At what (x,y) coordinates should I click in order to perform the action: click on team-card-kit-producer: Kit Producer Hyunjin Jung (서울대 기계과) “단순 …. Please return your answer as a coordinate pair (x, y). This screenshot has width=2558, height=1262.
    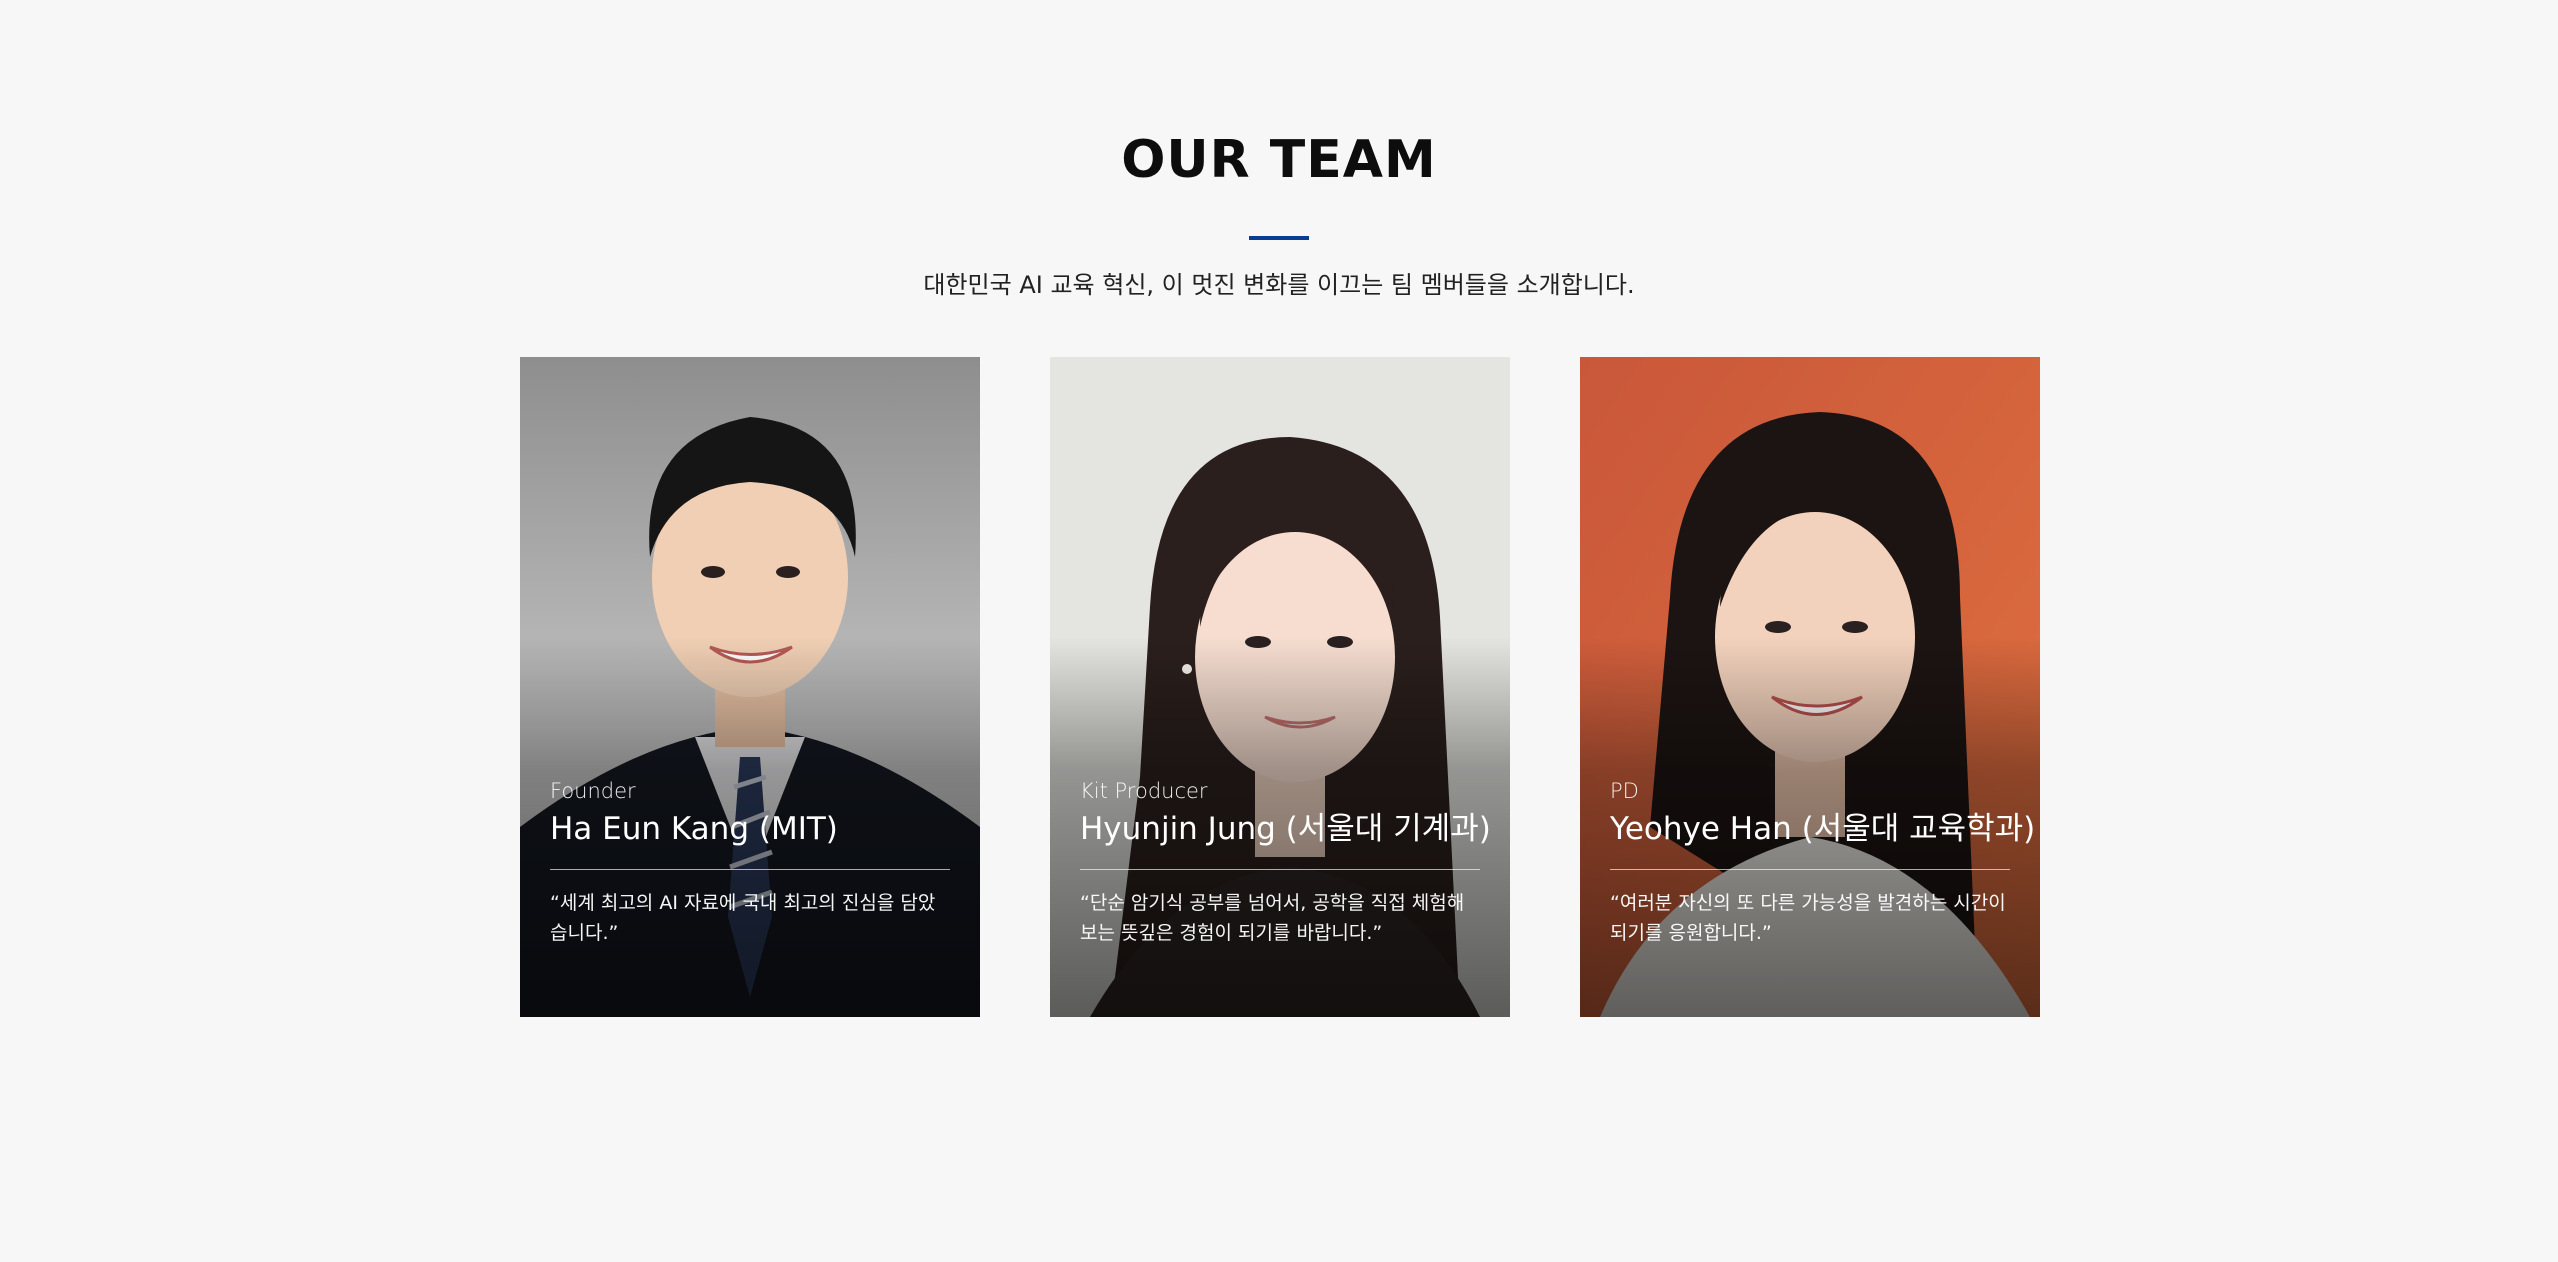
    Looking at the image, I should click on (1280, 687).